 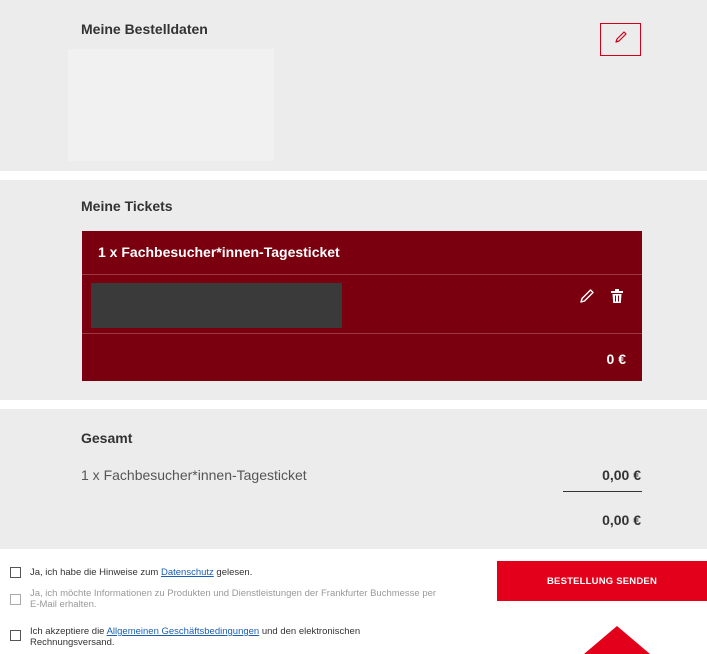 What do you see at coordinates (15, 572) in the screenshot?
I see `privacy-checkbox` at bounding box center [15, 572].